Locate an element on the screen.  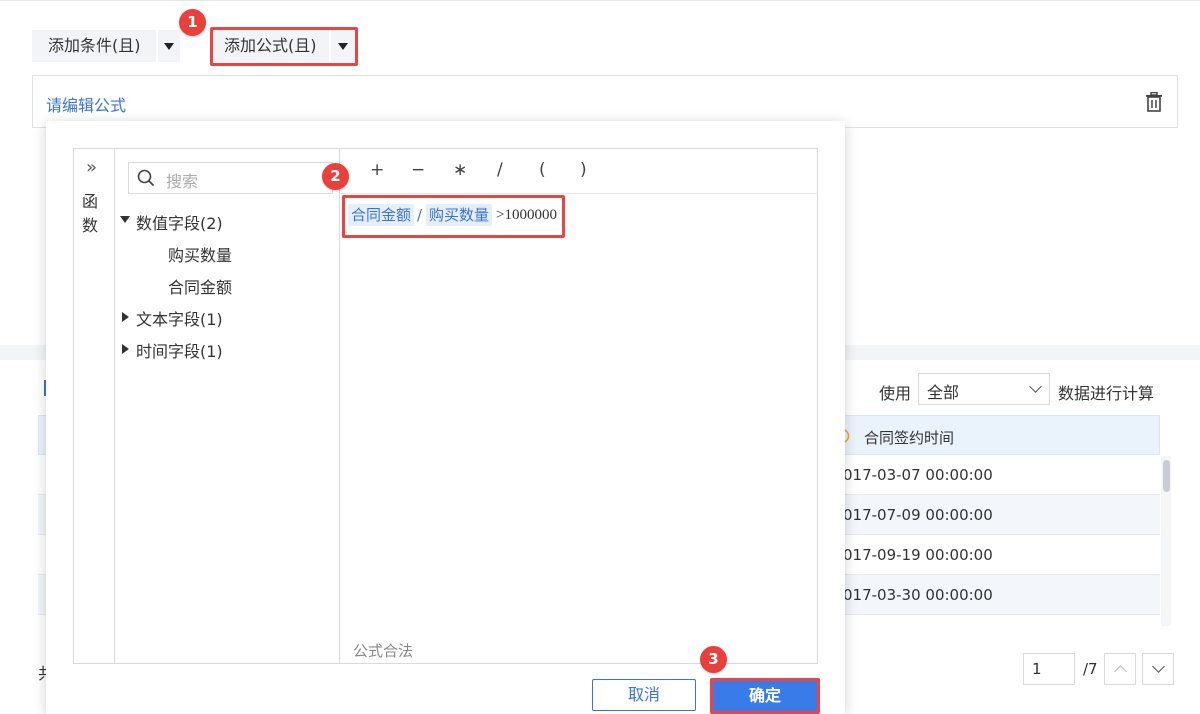
add-condition-dropdown is located at coordinates (169, 46).